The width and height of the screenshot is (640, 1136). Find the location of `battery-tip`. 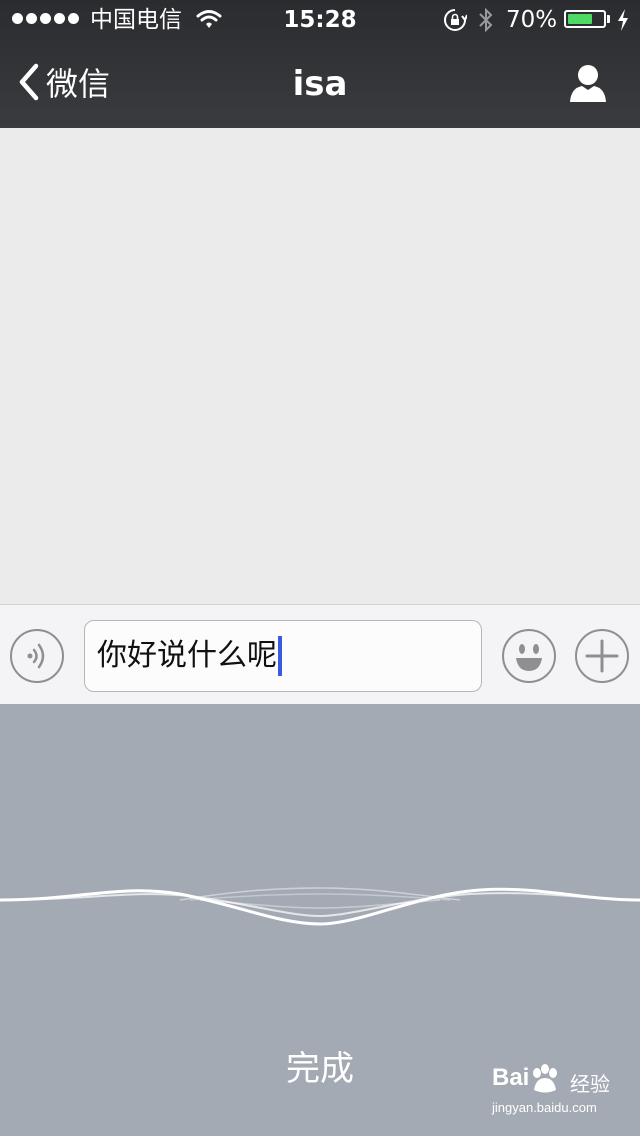

battery-tip is located at coordinates (608, 19).